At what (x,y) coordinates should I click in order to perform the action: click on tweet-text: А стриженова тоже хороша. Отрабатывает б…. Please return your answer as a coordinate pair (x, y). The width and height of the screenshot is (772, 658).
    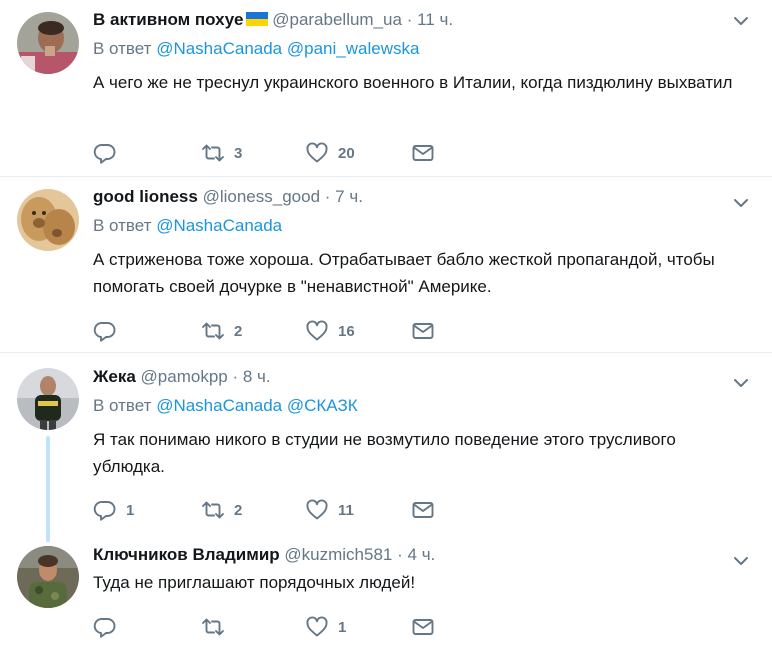
    Looking at the image, I should click on (404, 273).